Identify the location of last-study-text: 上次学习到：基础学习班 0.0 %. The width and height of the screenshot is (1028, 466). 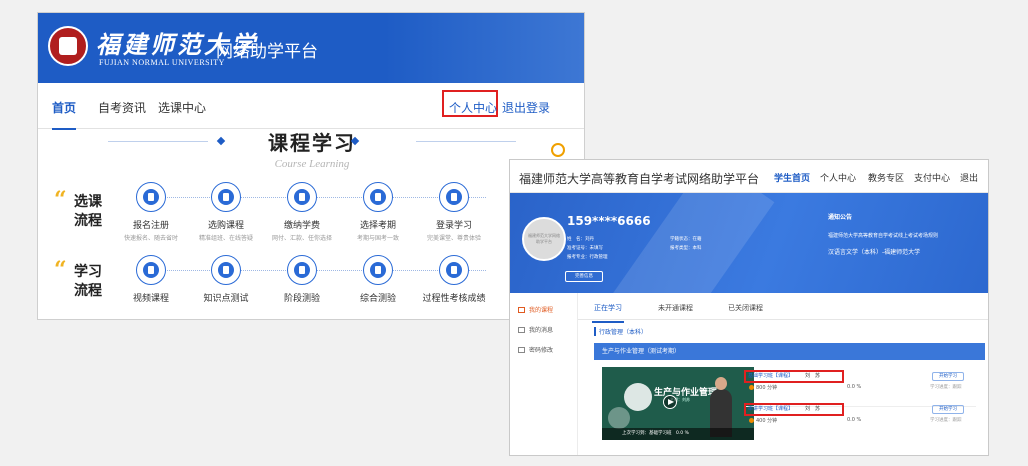
(678, 434).